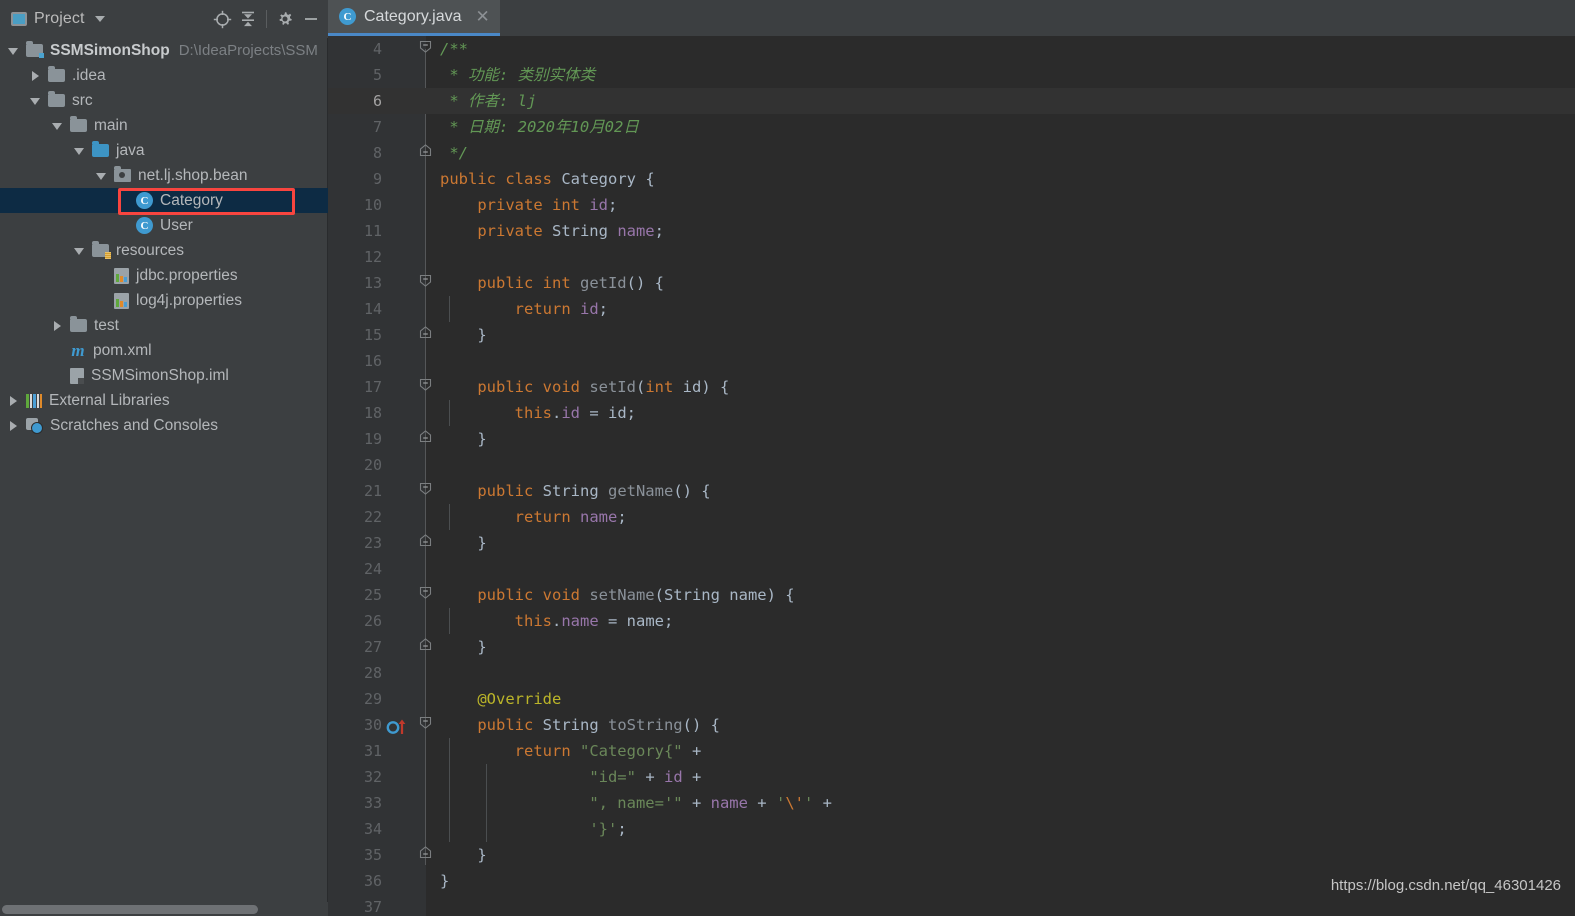 This screenshot has width=1575, height=916. I want to click on line-number: 21, so click(355, 491).